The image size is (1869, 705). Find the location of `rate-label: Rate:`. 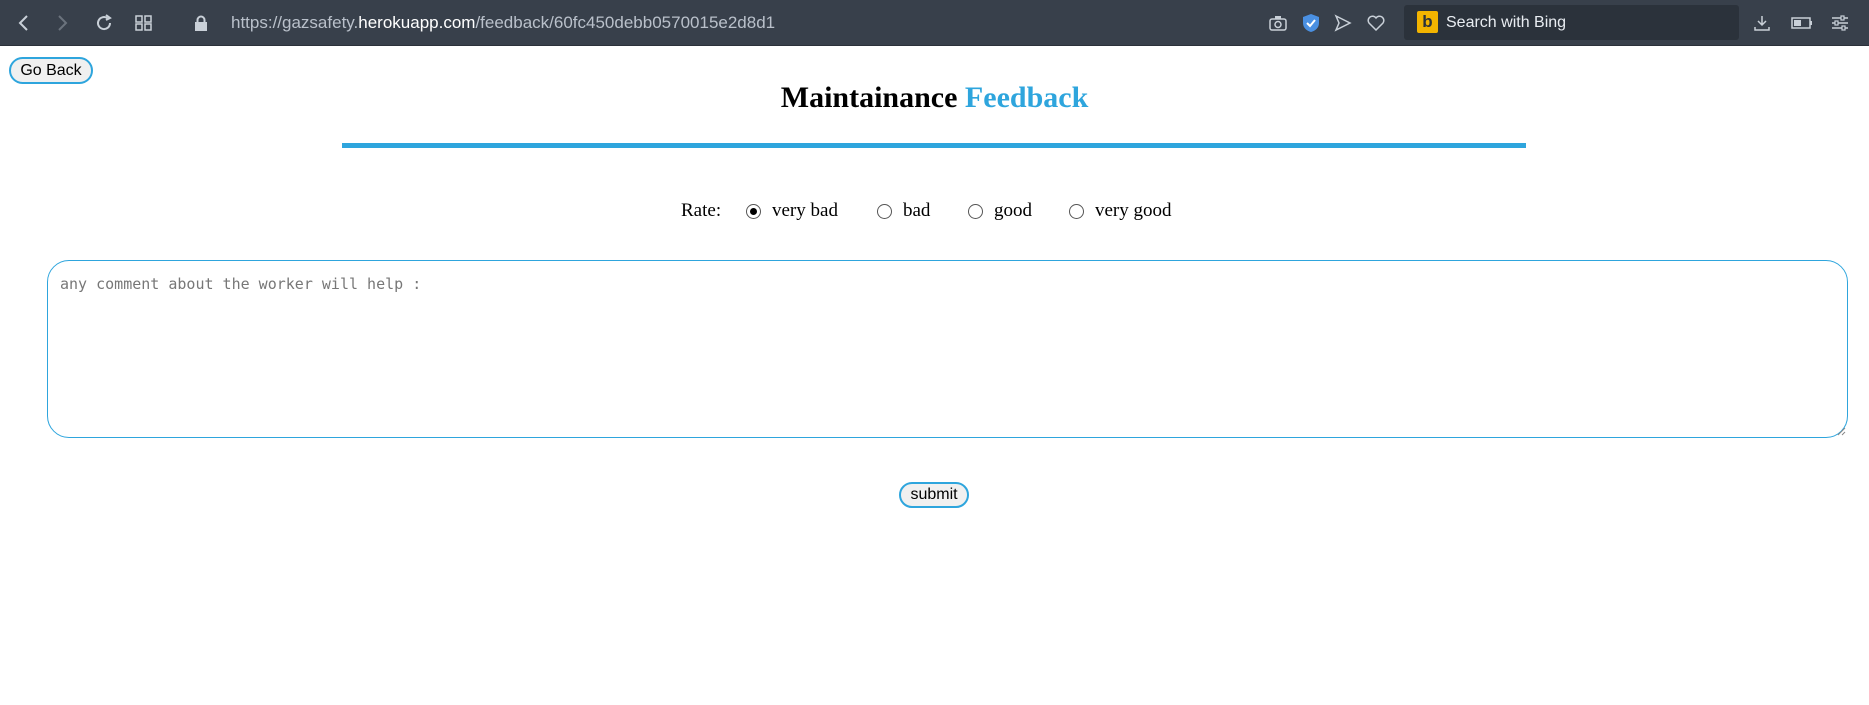

rate-label: Rate: is located at coordinates (701, 210).